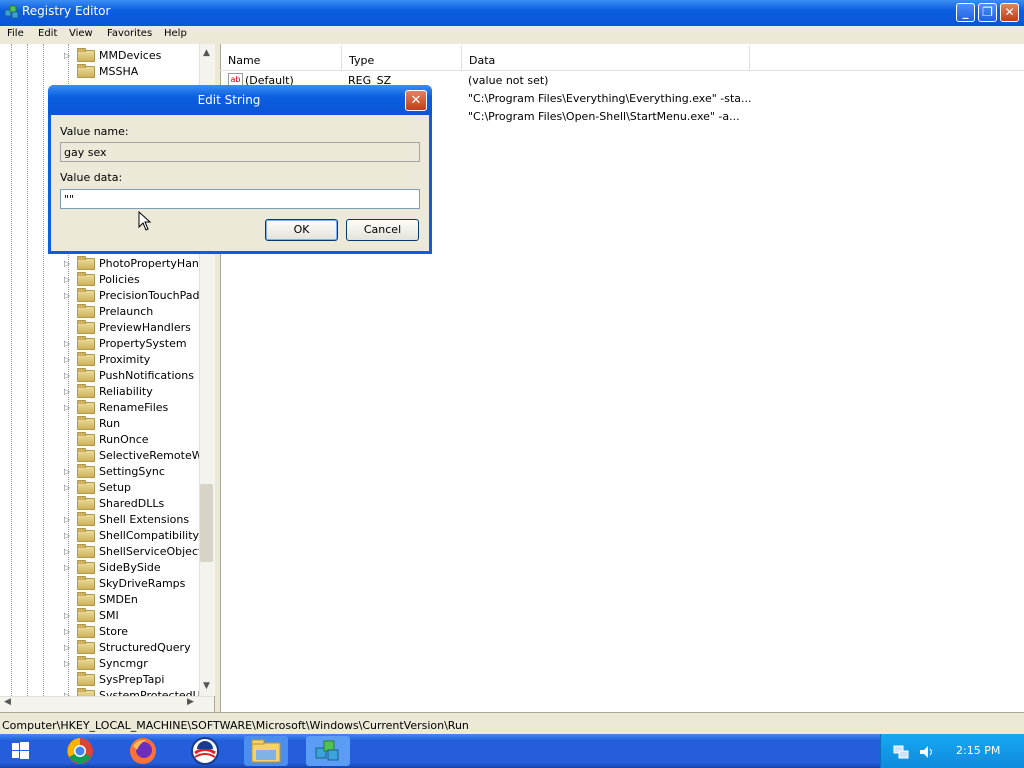 The width and height of the screenshot is (1024, 768). What do you see at coordinates (206, 523) in the screenshot?
I see `tree-scroll-thumb` at bounding box center [206, 523].